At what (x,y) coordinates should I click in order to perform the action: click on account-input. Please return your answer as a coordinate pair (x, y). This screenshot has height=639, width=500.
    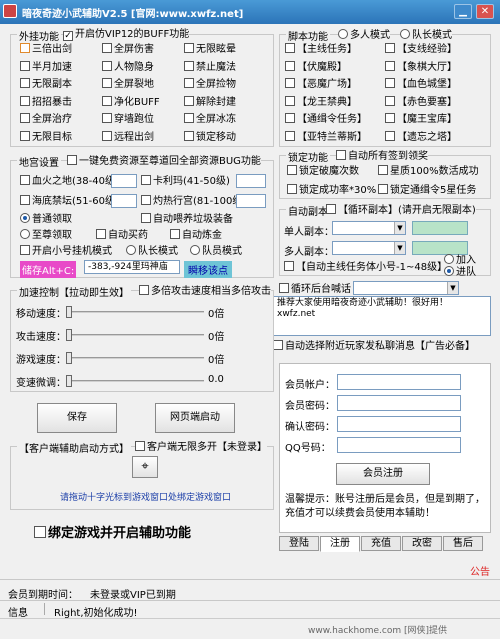
    Looking at the image, I should click on (399, 382).